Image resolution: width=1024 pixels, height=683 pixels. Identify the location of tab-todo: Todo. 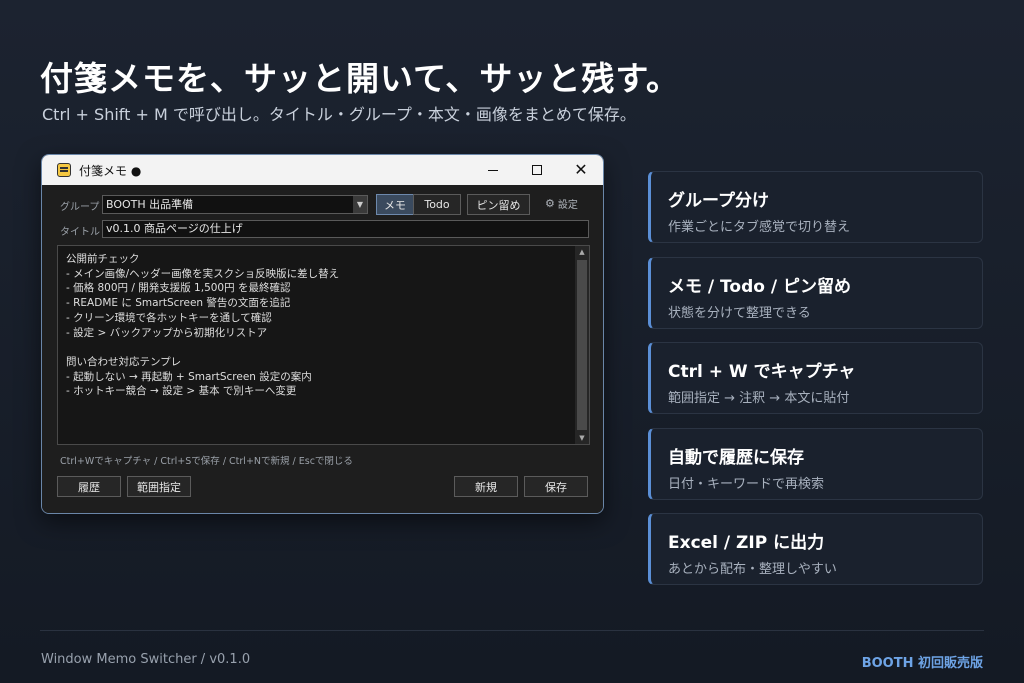
(437, 204).